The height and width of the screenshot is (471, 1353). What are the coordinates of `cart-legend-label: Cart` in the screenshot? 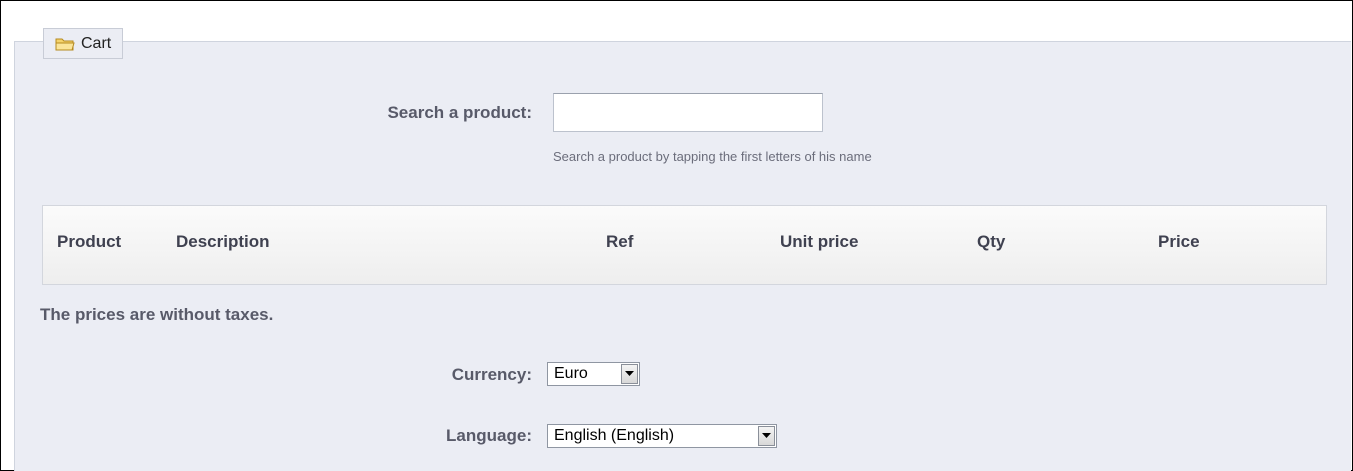 It's located at (96, 43).